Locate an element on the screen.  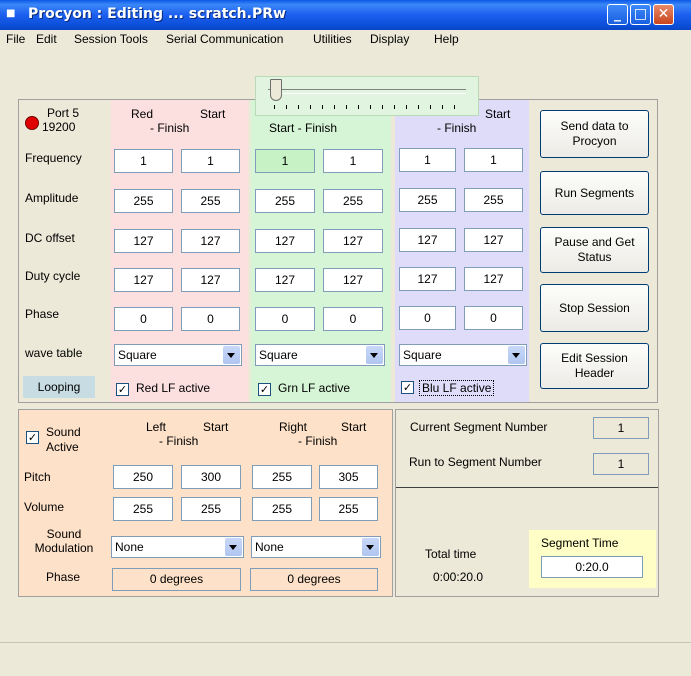
close-button: ✕ is located at coordinates (663, 14).